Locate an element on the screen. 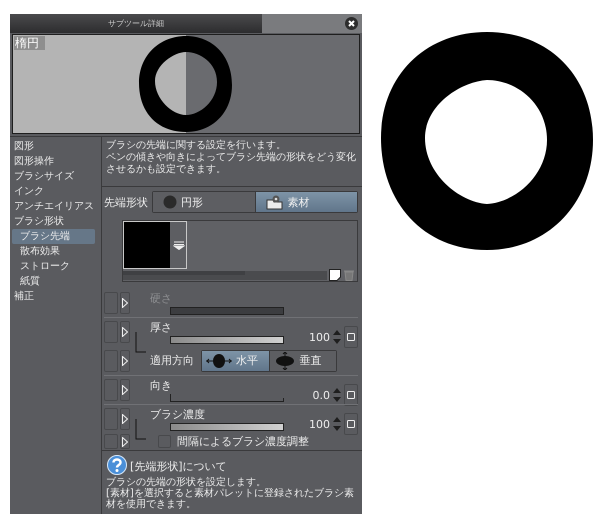  category-item: アンチエイリアス is located at coordinates (53, 206).